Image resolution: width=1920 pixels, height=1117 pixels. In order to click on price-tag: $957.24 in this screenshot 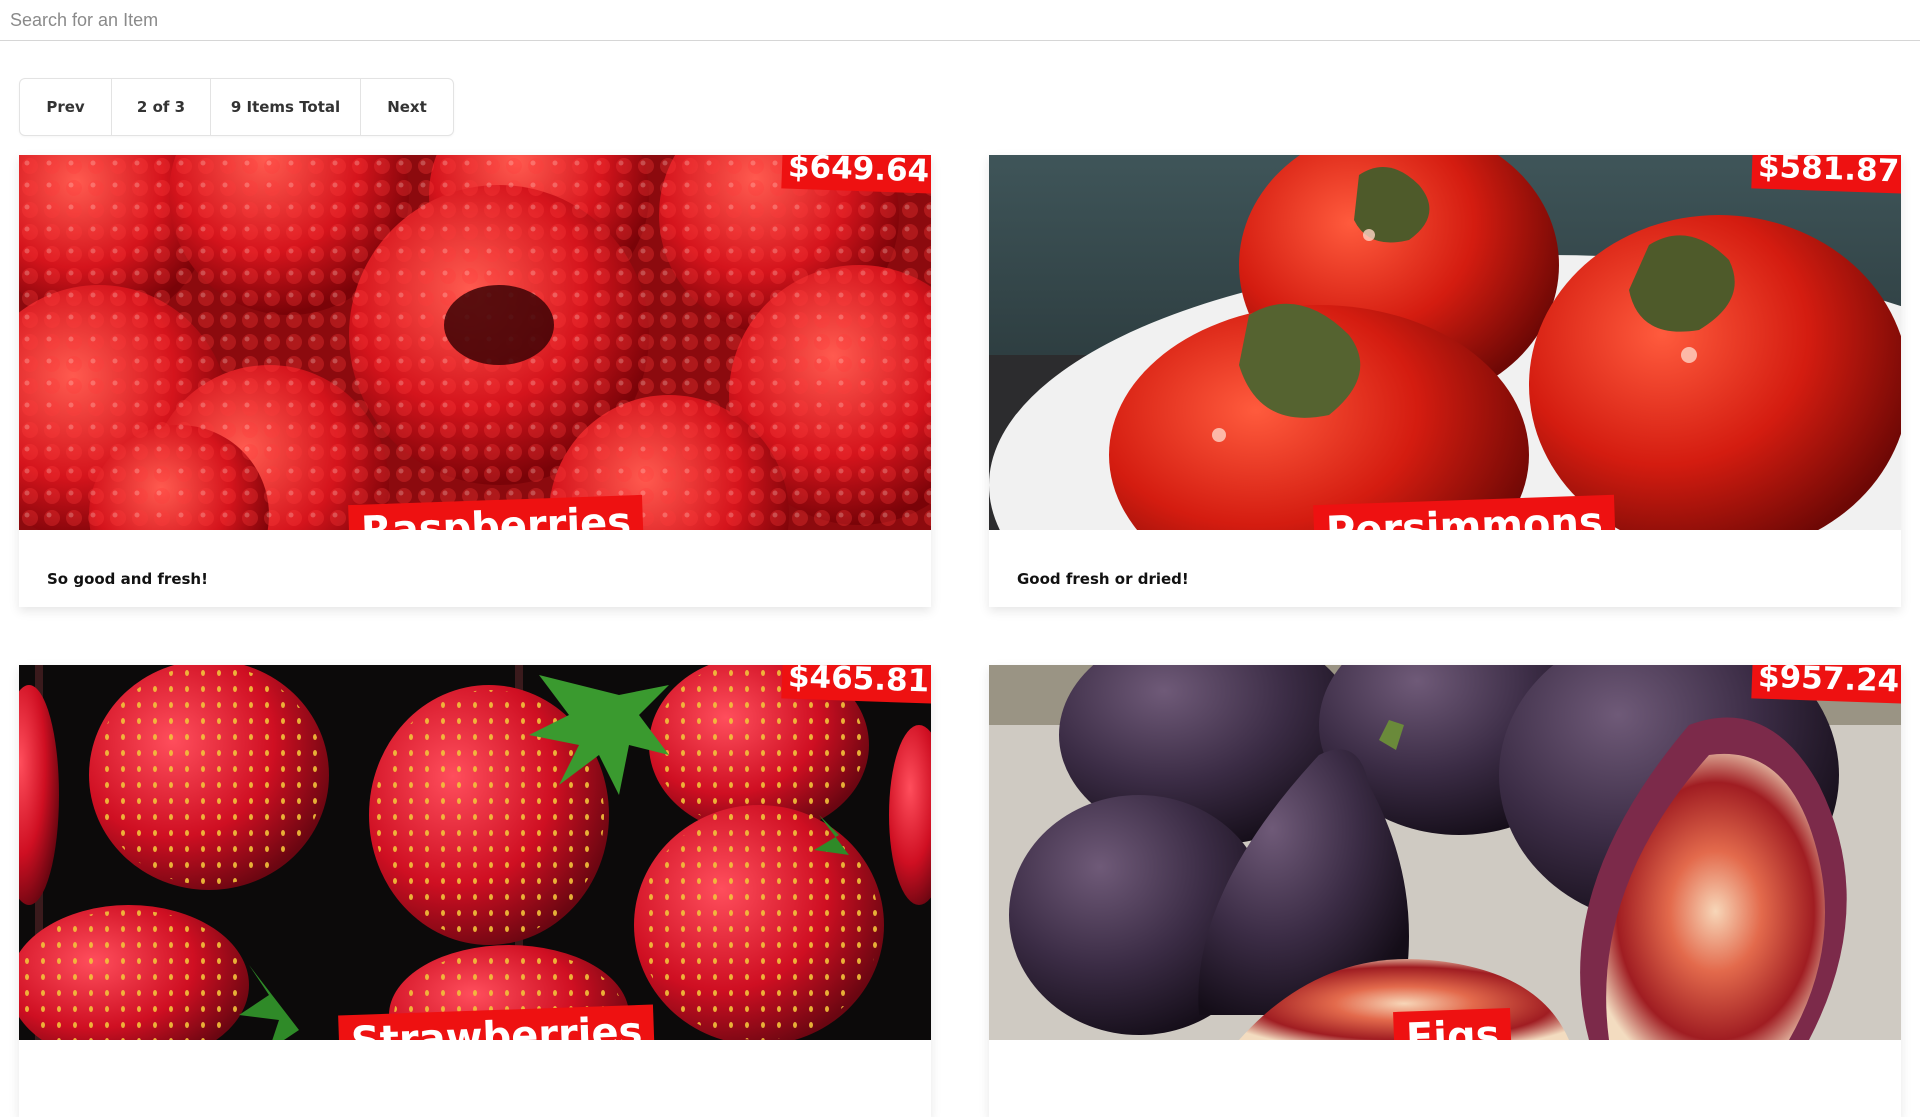, I will do `click(1826, 684)`.